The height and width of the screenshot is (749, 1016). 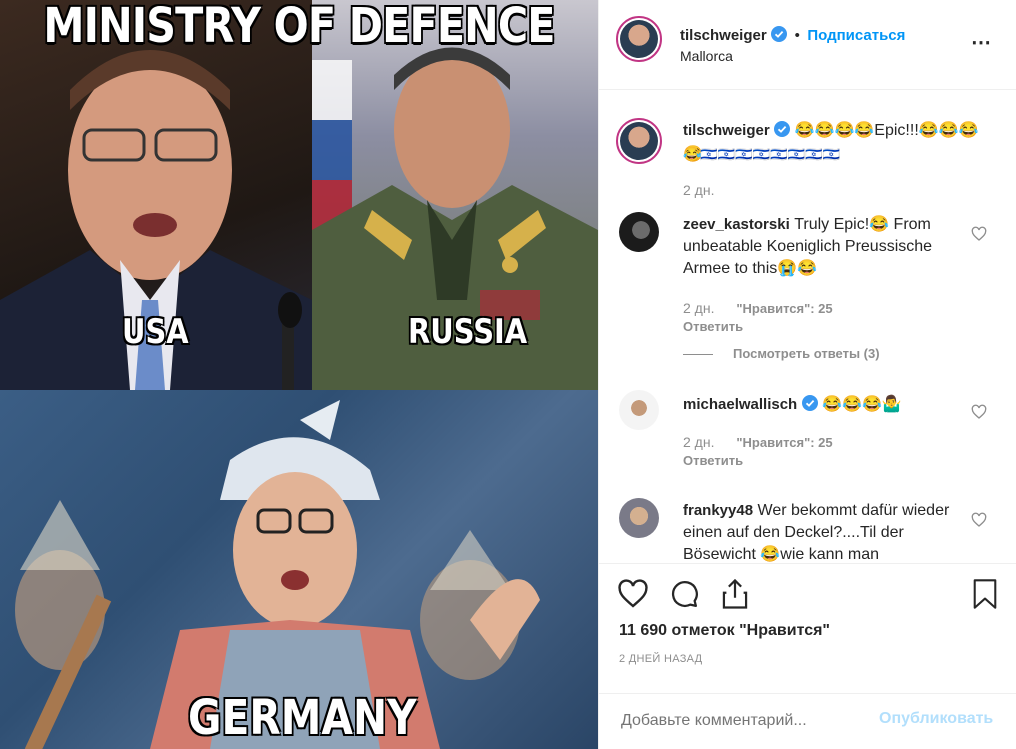 What do you see at coordinates (936, 719) in the screenshot?
I see `publish-button: Опубликовать` at bounding box center [936, 719].